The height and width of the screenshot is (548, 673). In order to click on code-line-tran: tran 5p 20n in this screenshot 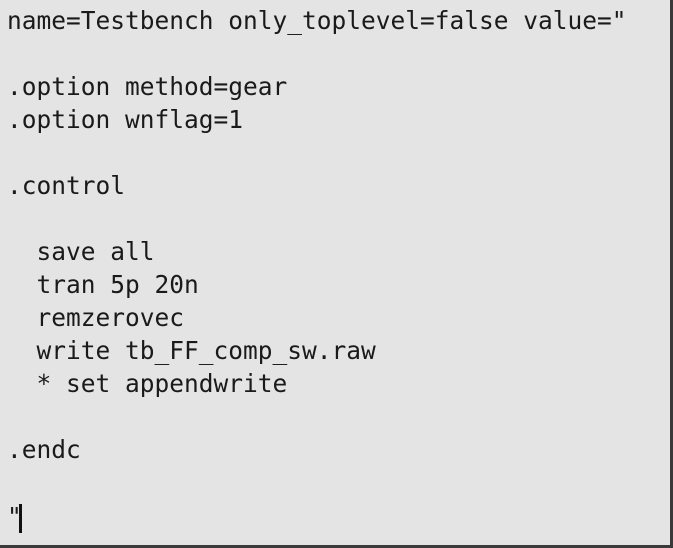, I will do `click(103, 284)`.